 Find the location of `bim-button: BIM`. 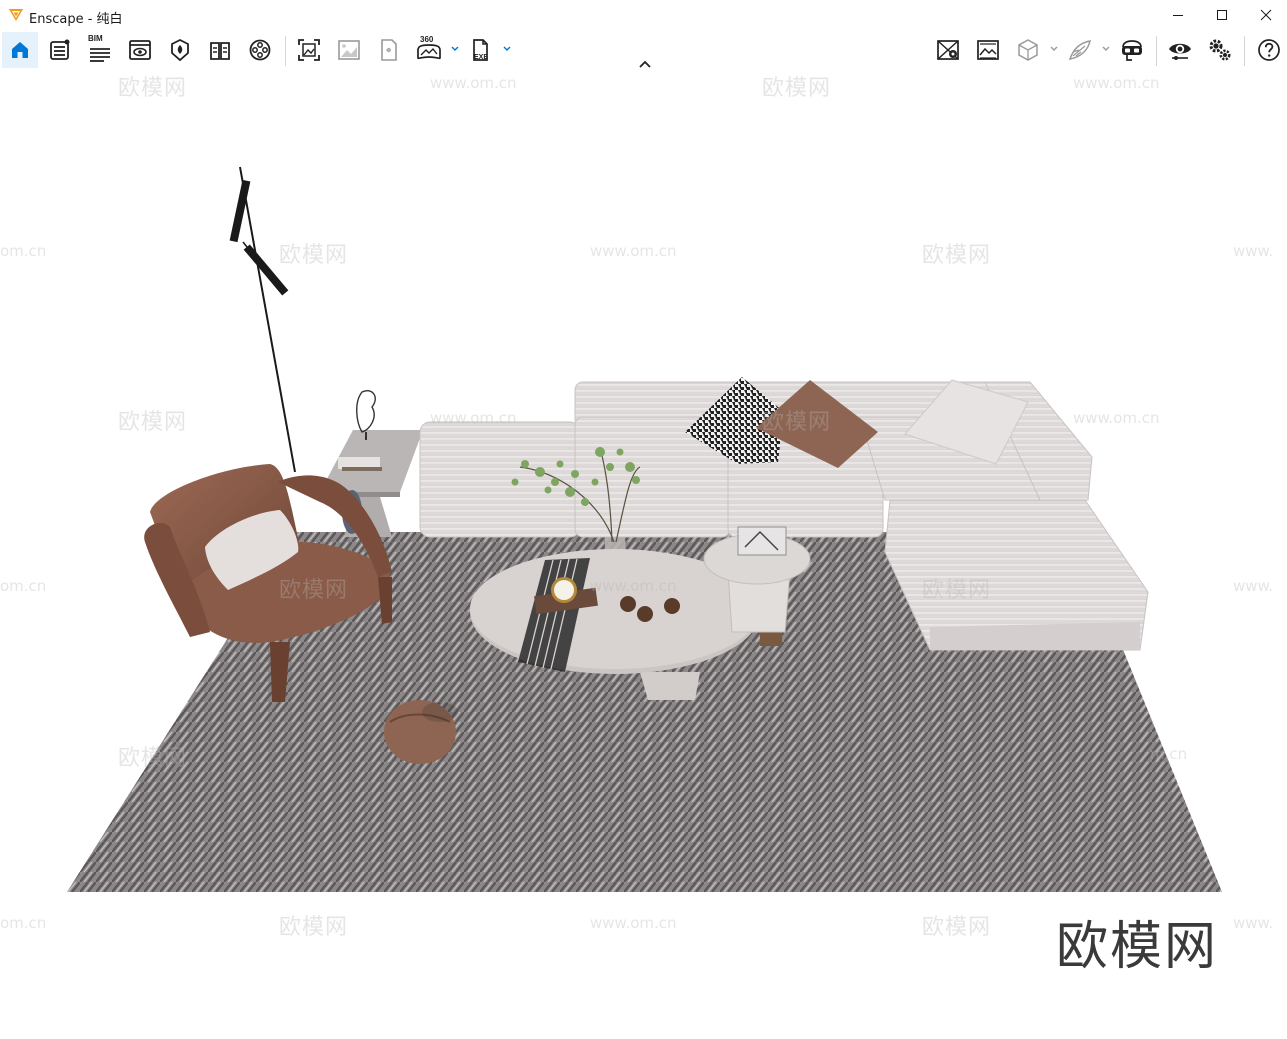

bim-button: BIM is located at coordinates (100, 50).